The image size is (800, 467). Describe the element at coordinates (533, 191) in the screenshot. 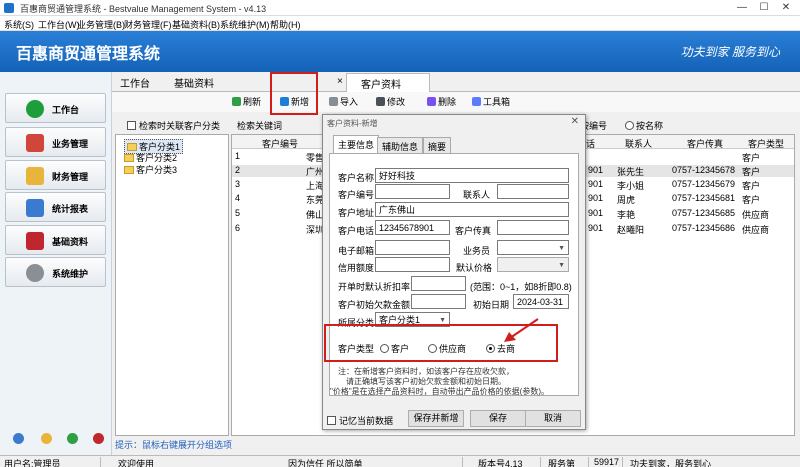

I see `contact-input` at that location.